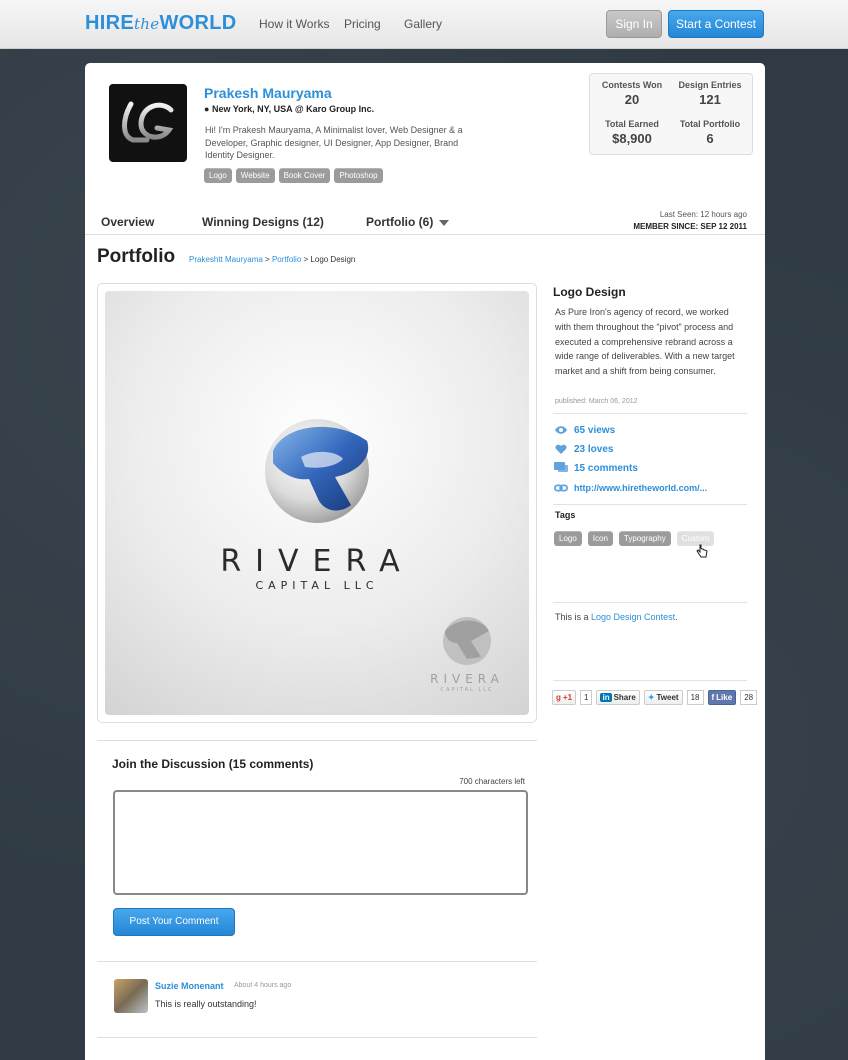  What do you see at coordinates (596, 468) in the screenshot?
I see `comments-row: 15 comments` at bounding box center [596, 468].